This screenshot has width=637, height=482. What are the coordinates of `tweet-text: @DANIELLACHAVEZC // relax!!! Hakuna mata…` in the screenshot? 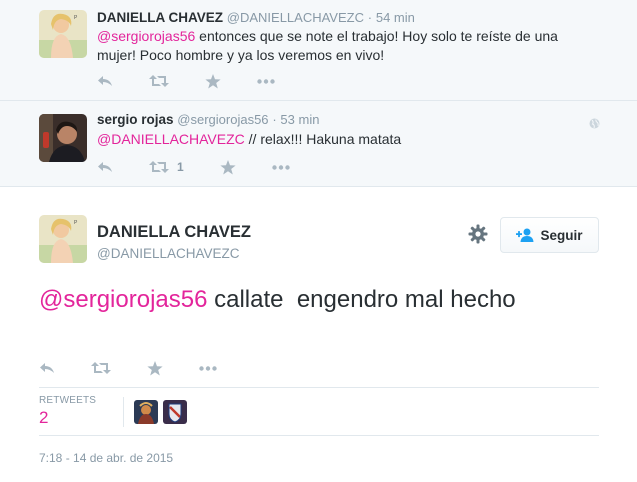 It's located at (347, 139).